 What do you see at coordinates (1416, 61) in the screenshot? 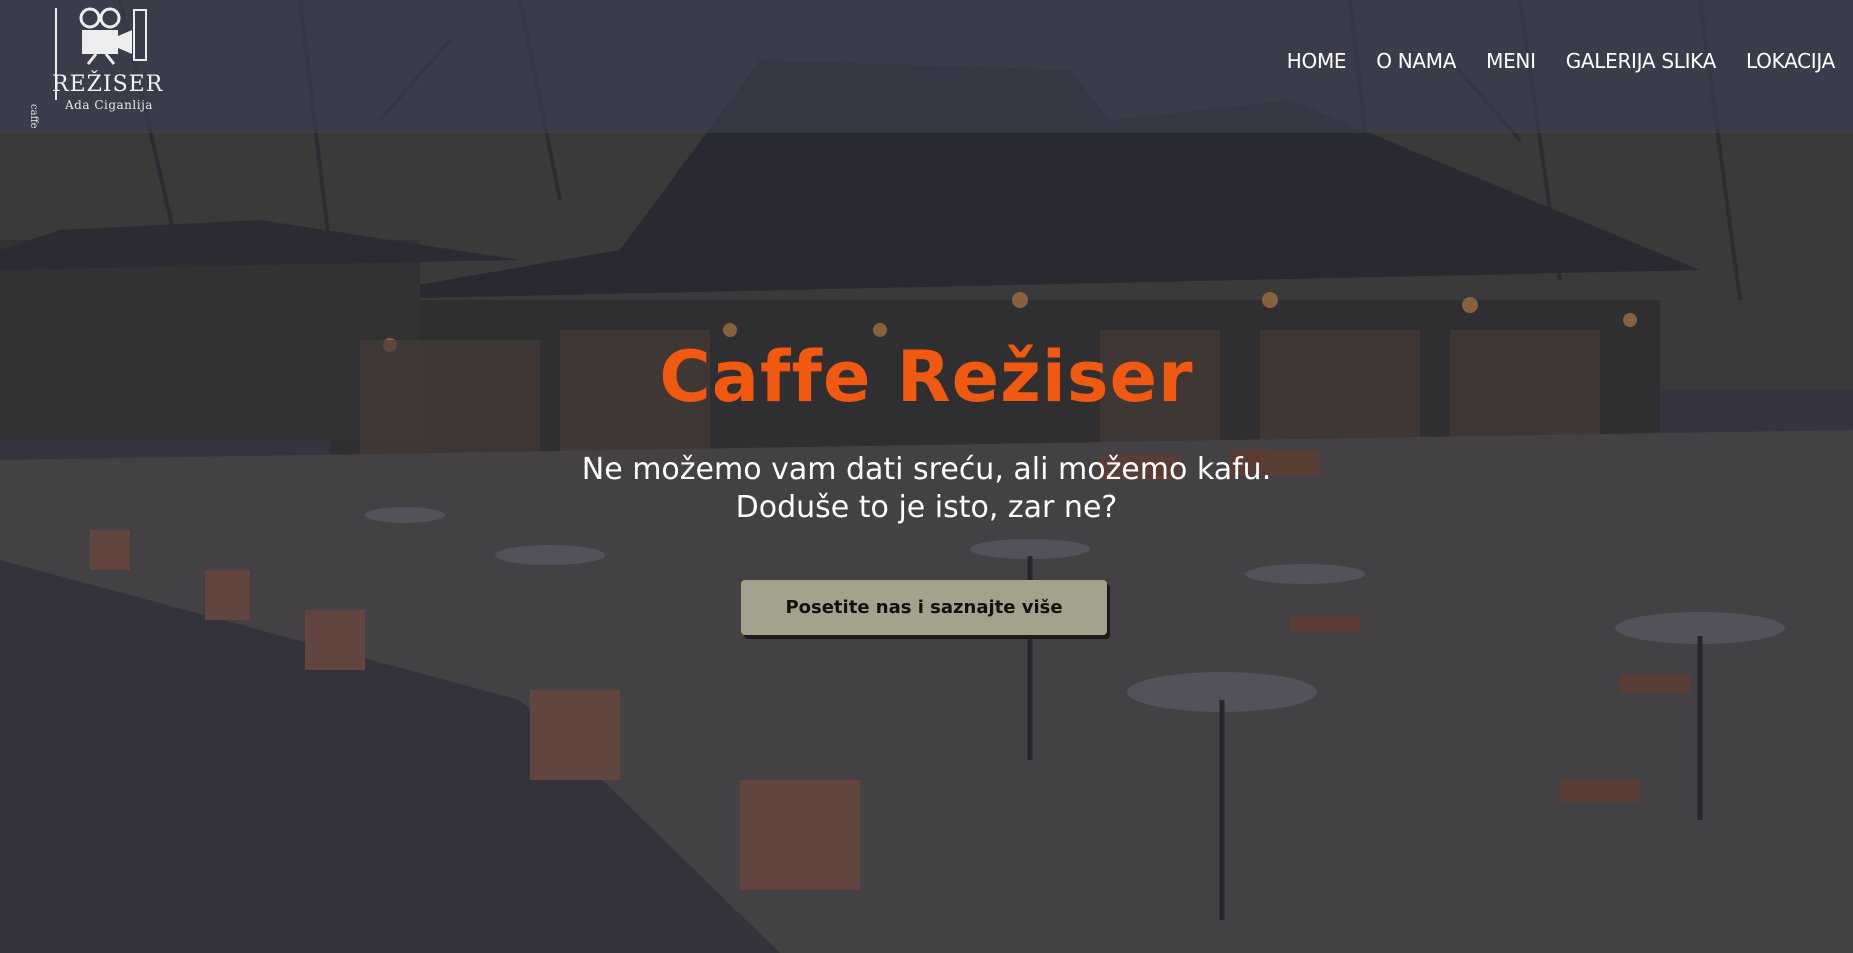
I see `nav-o-nama: O NAMA` at bounding box center [1416, 61].